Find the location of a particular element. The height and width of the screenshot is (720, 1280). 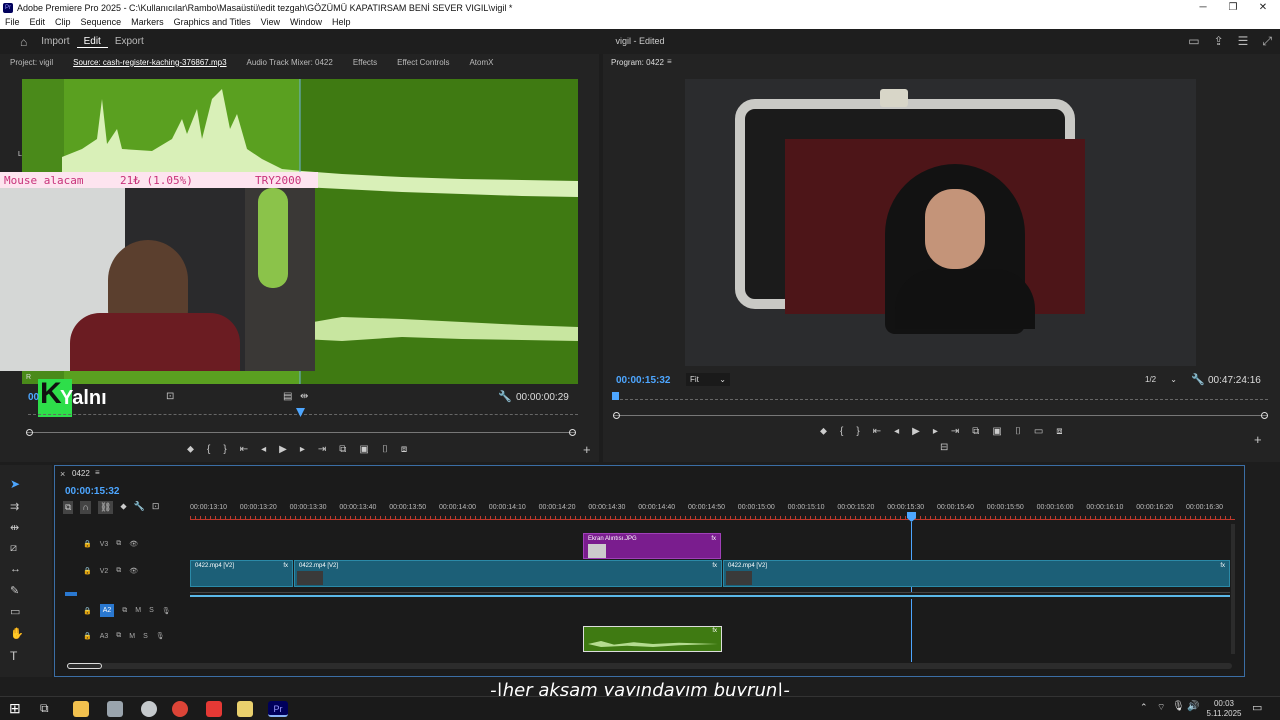

menu-graphics-titles: Graphics and Titles is located at coordinates (212, 22).